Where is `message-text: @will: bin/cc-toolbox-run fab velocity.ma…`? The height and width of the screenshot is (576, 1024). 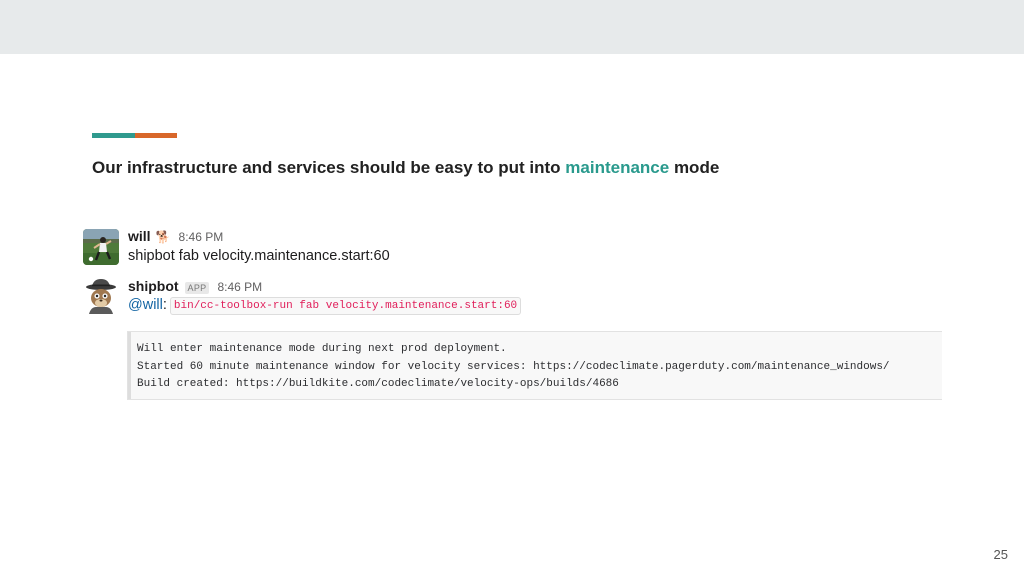
message-text: @will: bin/cc-toolbox-run fab velocity.ma… is located at coordinates (325, 306).